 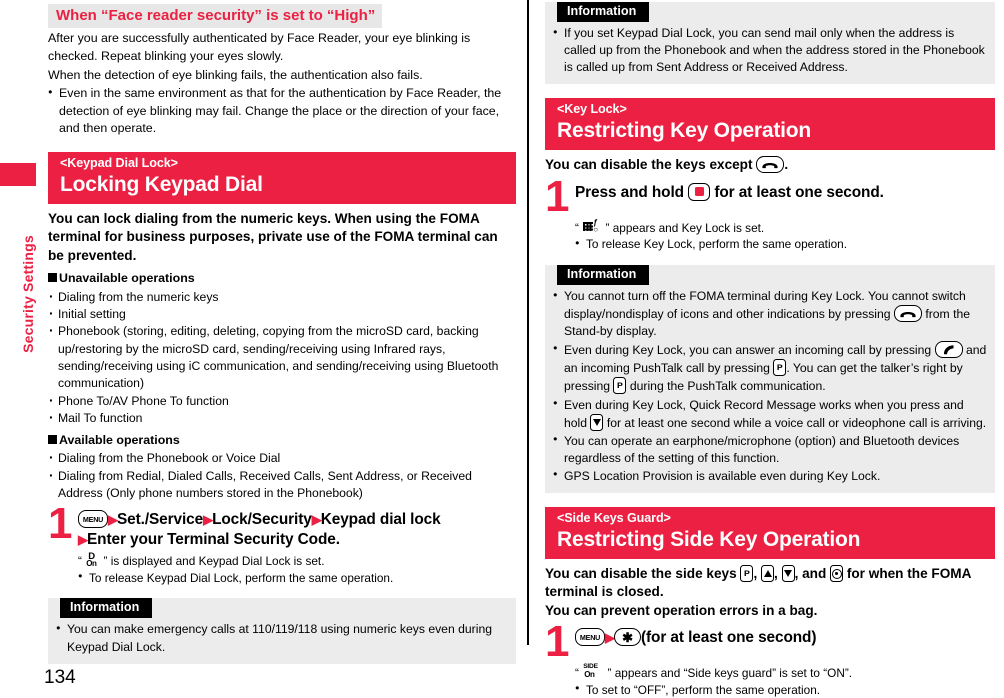 What do you see at coordinates (160, 520) in the screenshot?
I see `step-part-1: Set./Service` at bounding box center [160, 520].